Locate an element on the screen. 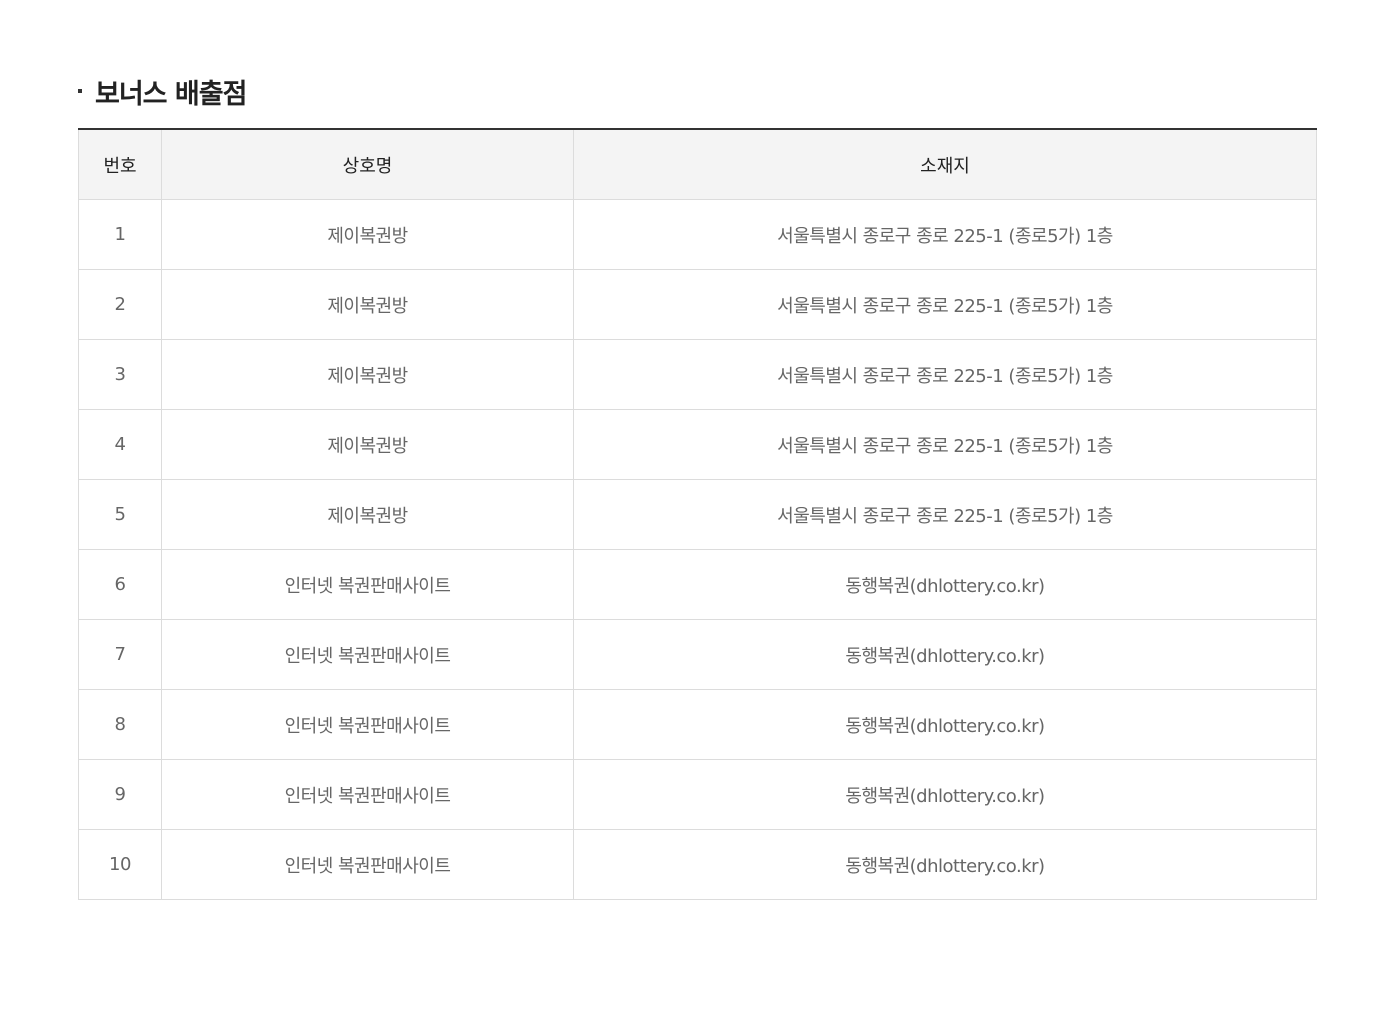 This screenshot has width=1400, height=1028. bullet-icon is located at coordinates (80, 91).